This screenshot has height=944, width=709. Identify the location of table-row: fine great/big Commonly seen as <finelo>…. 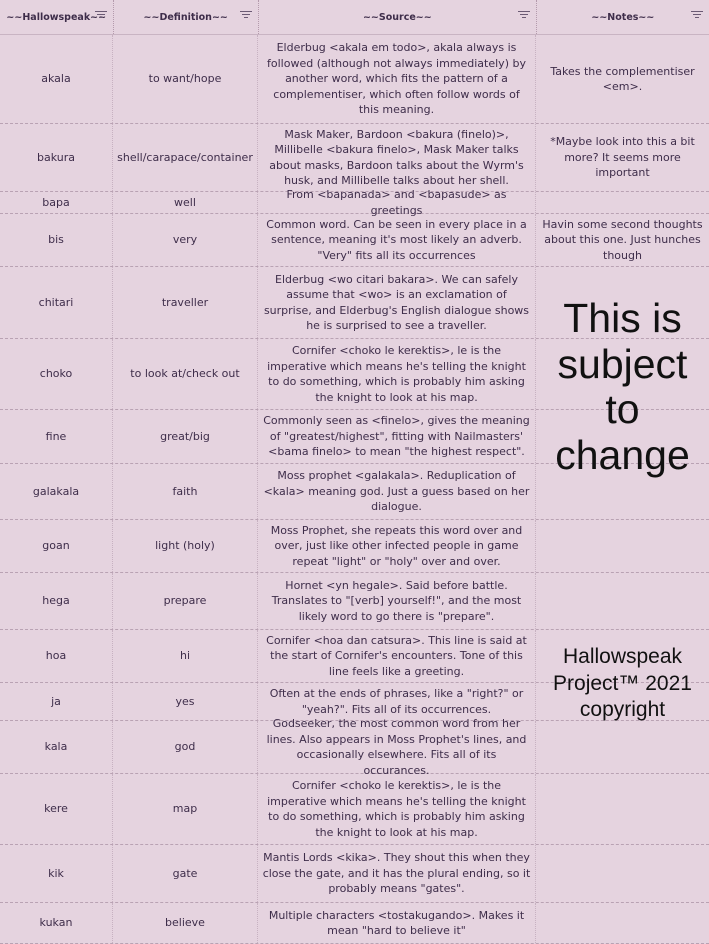
(354, 437).